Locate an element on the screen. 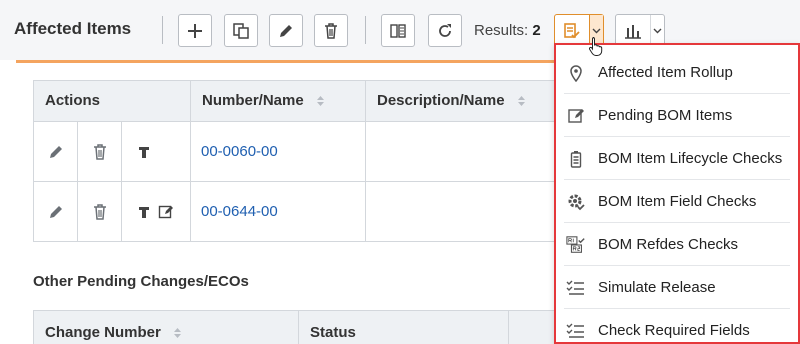  menu-item-bom-item-field-checks: BOM Item Field Checks is located at coordinates (677, 201).